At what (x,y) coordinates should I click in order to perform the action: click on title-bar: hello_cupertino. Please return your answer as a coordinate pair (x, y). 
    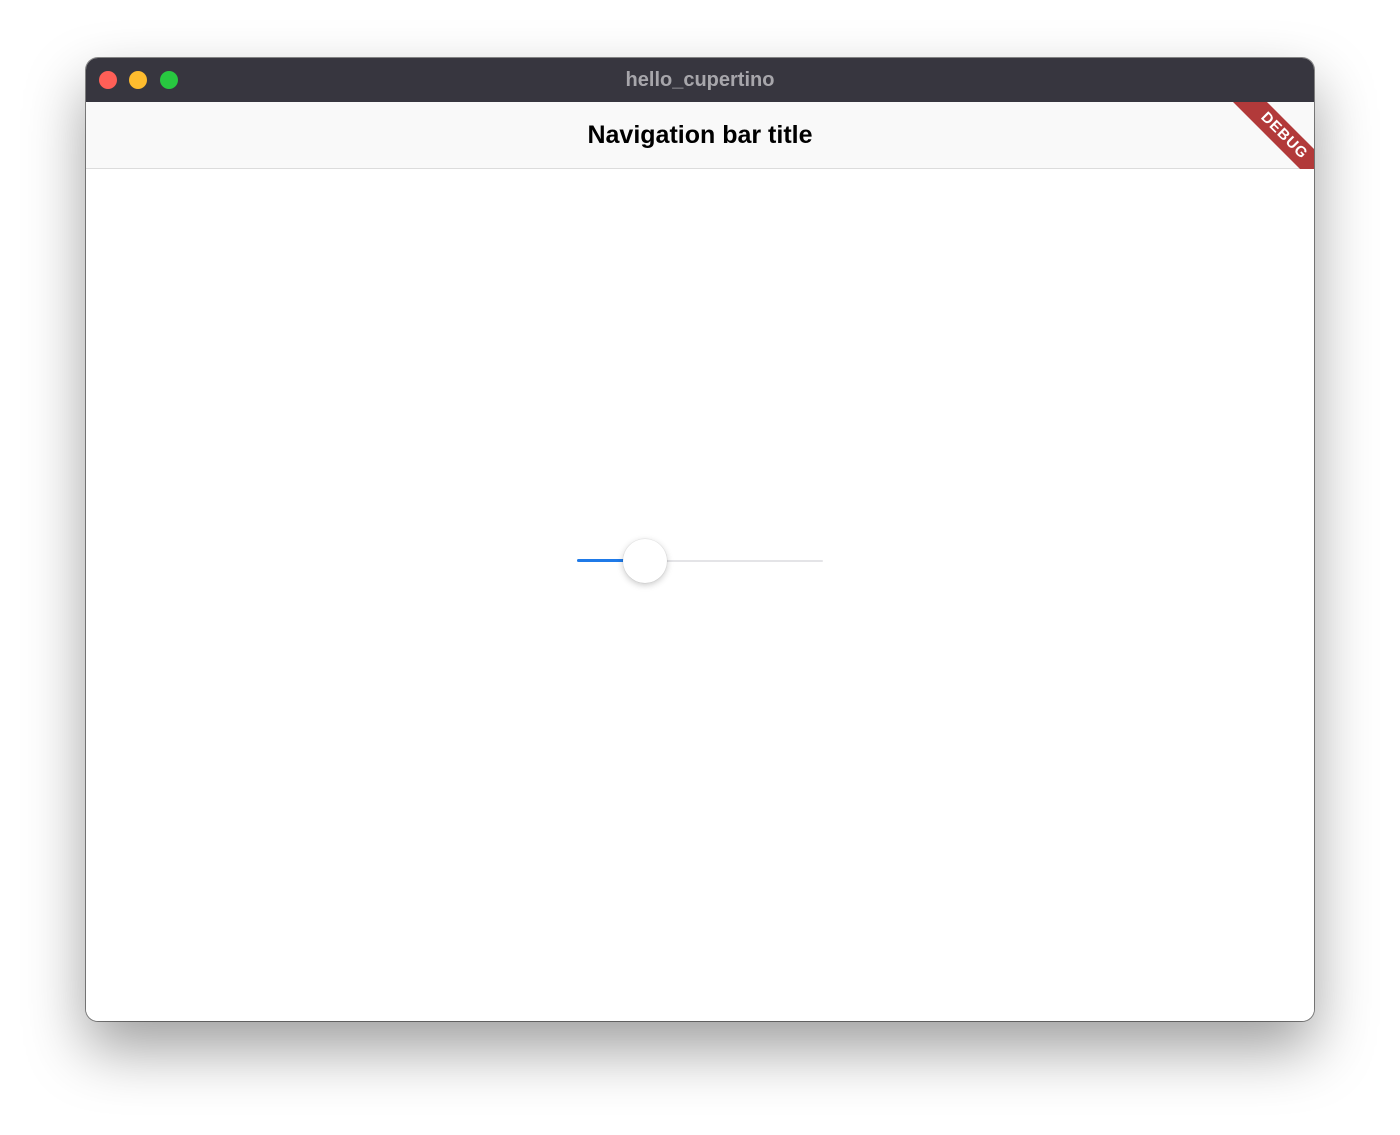
    Looking at the image, I should click on (700, 80).